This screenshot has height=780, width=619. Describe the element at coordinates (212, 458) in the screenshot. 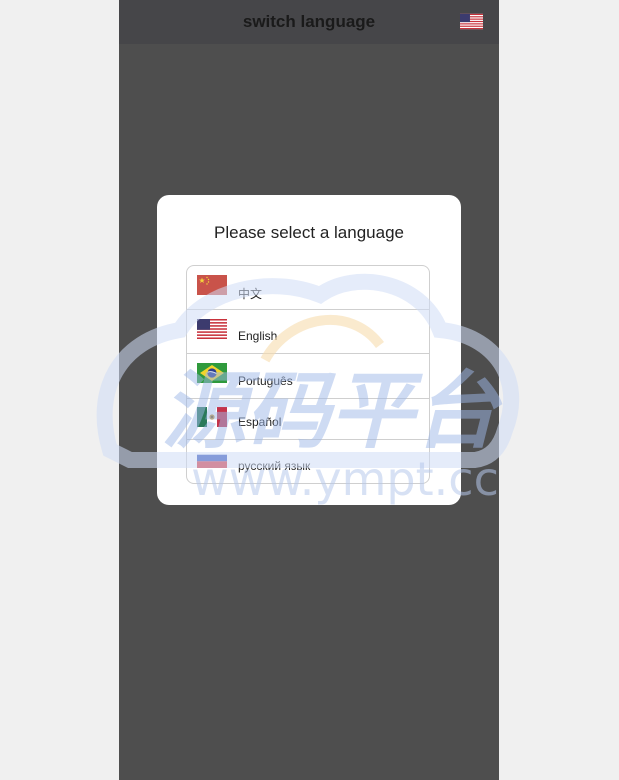

I see `ru-flag-icon` at that location.